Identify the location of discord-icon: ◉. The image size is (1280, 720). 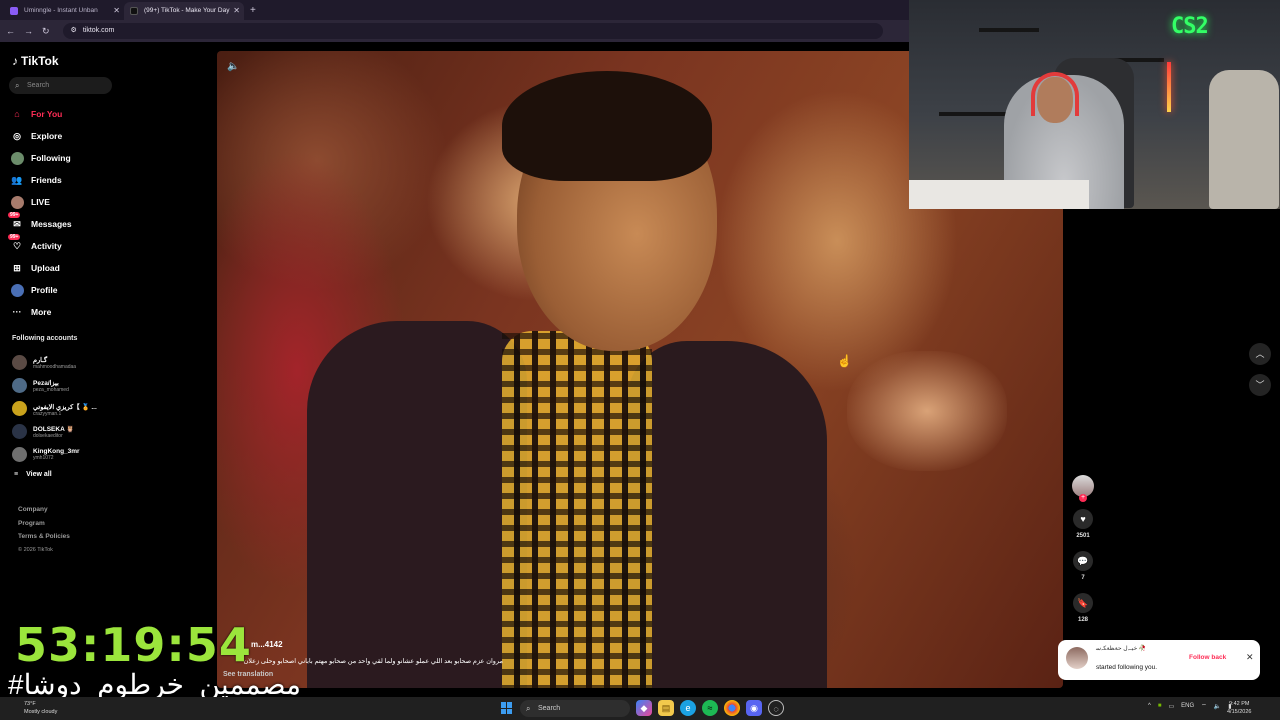
(754, 708).